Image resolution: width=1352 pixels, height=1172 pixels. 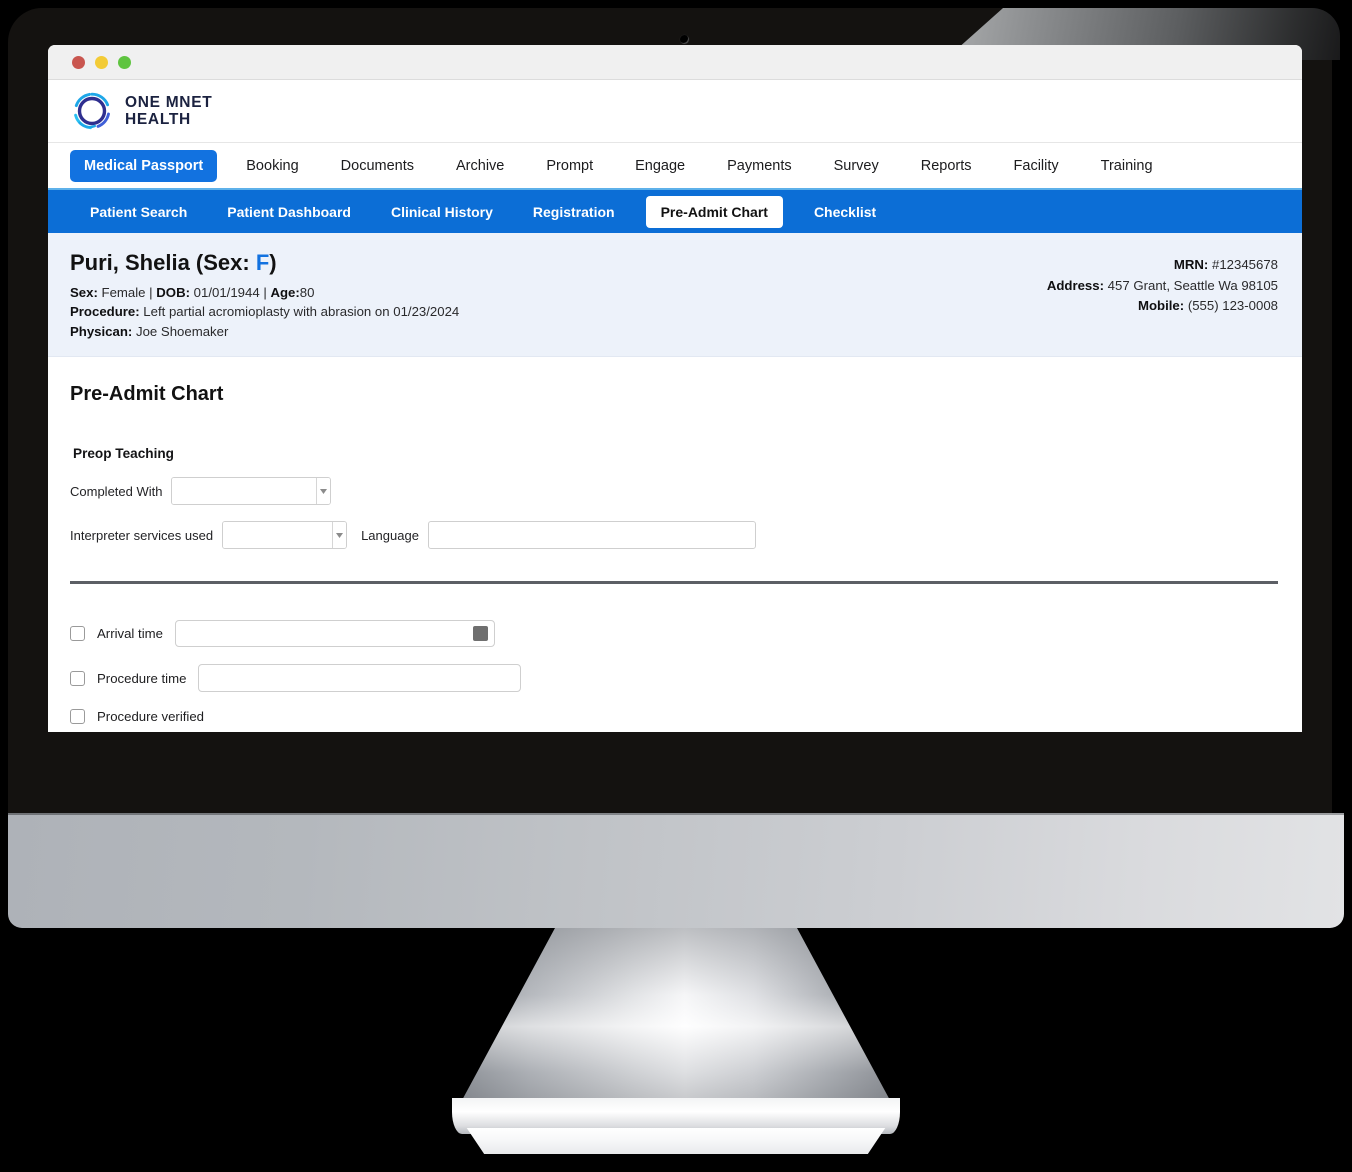 What do you see at coordinates (173, 292) in the screenshot?
I see `dob-label: DOB:` at bounding box center [173, 292].